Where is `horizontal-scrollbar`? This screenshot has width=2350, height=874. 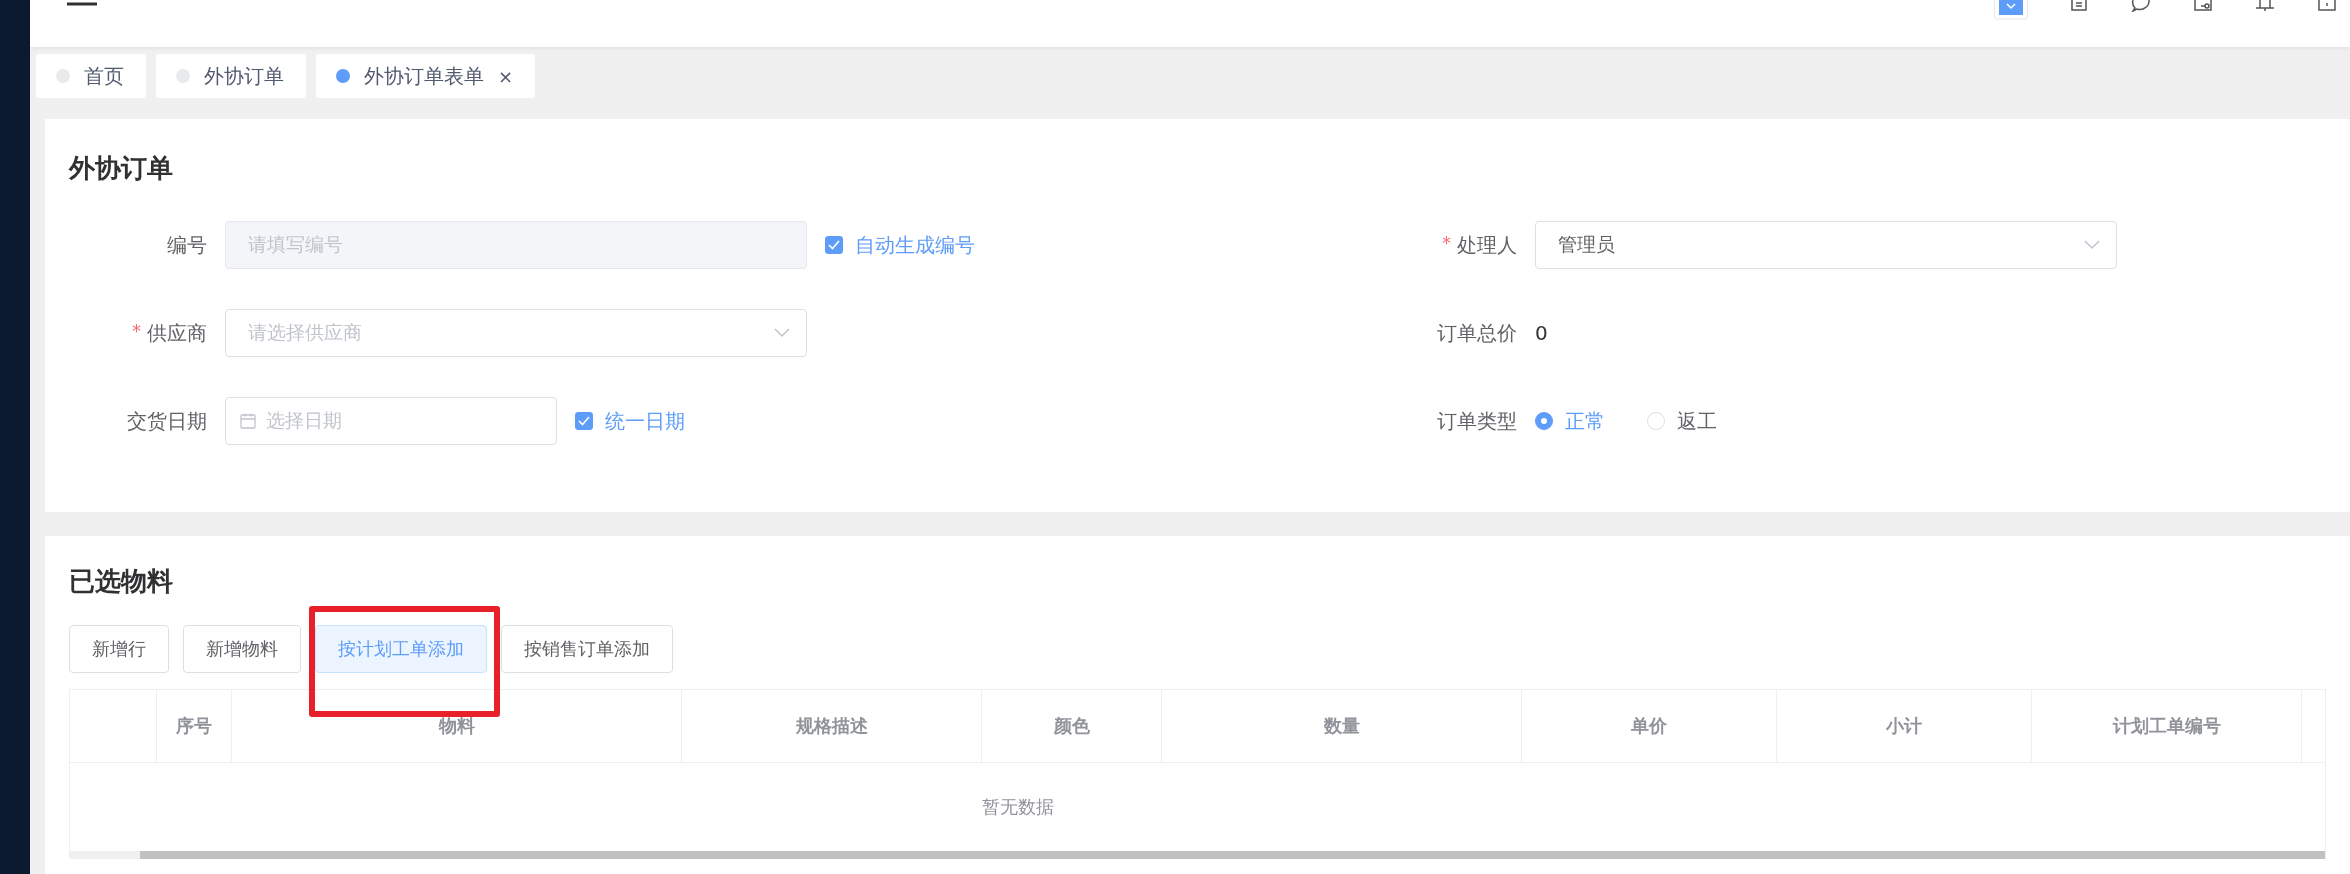
horizontal-scrollbar is located at coordinates (1197, 855).